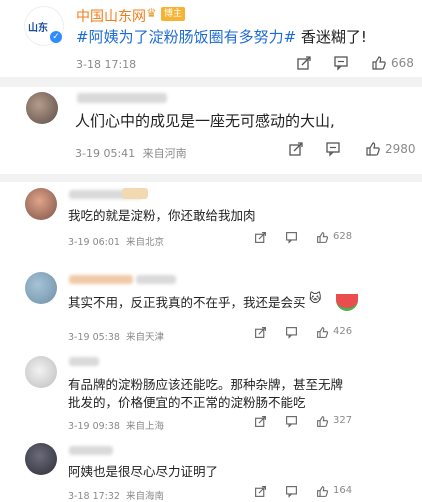  Describe the element at coordinates (355, 150) in the screenshot. I see `comment-actions: 2980` at that location.